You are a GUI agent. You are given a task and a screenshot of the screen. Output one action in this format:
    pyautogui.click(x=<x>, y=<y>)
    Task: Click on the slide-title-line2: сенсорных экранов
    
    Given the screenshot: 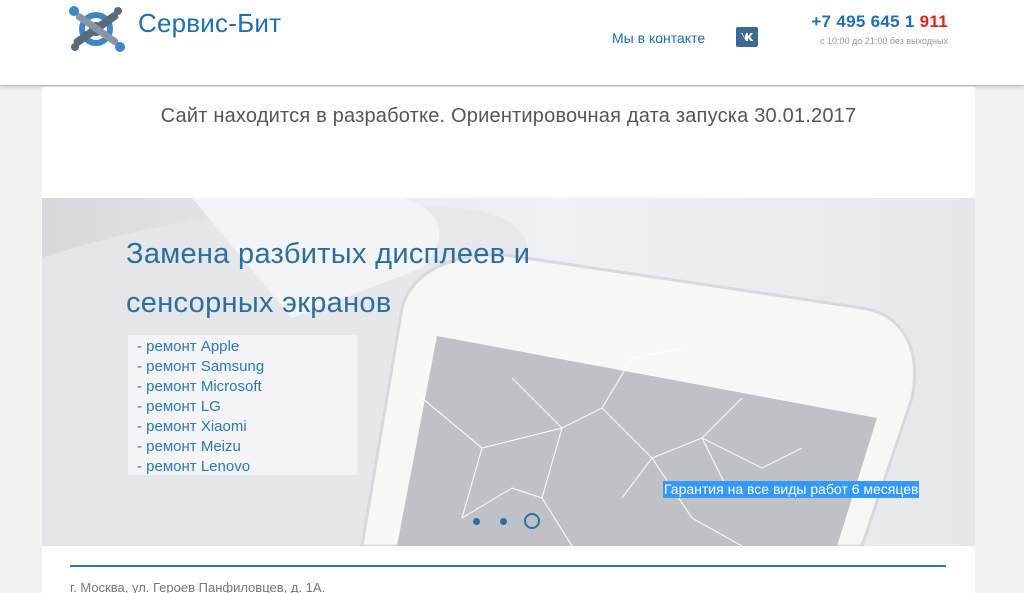 What is the action you would take?
    pyautogui.click(x=259, y=303)
    